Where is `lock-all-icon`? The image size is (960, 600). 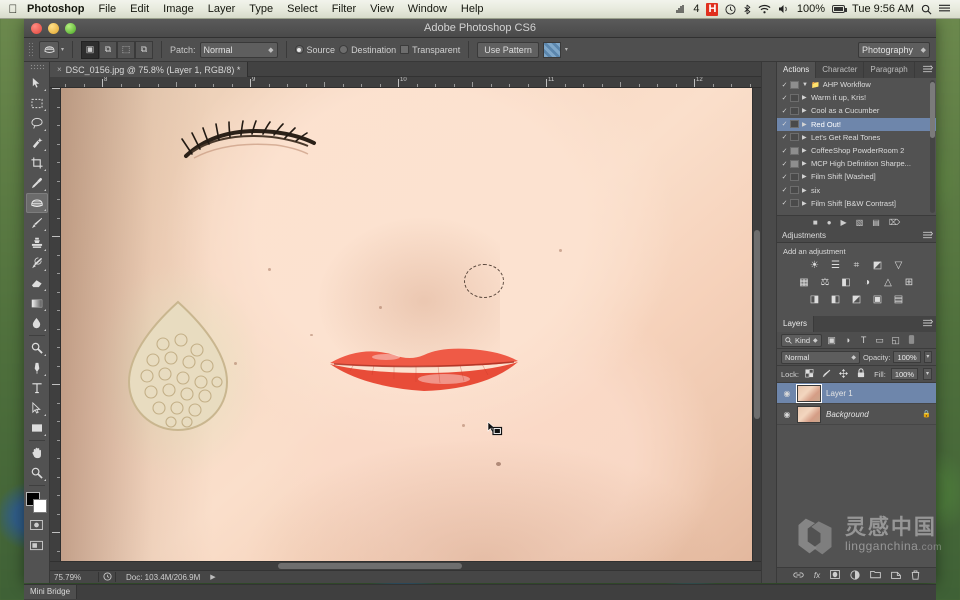
lock-all-icon is located at coordinates (861, 374).